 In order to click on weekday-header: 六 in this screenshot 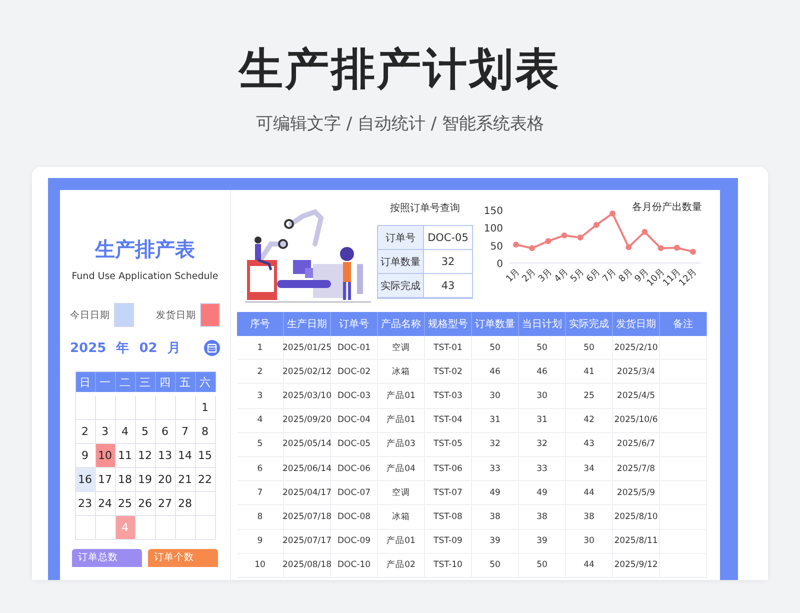, I will do `click(206, 382)`.